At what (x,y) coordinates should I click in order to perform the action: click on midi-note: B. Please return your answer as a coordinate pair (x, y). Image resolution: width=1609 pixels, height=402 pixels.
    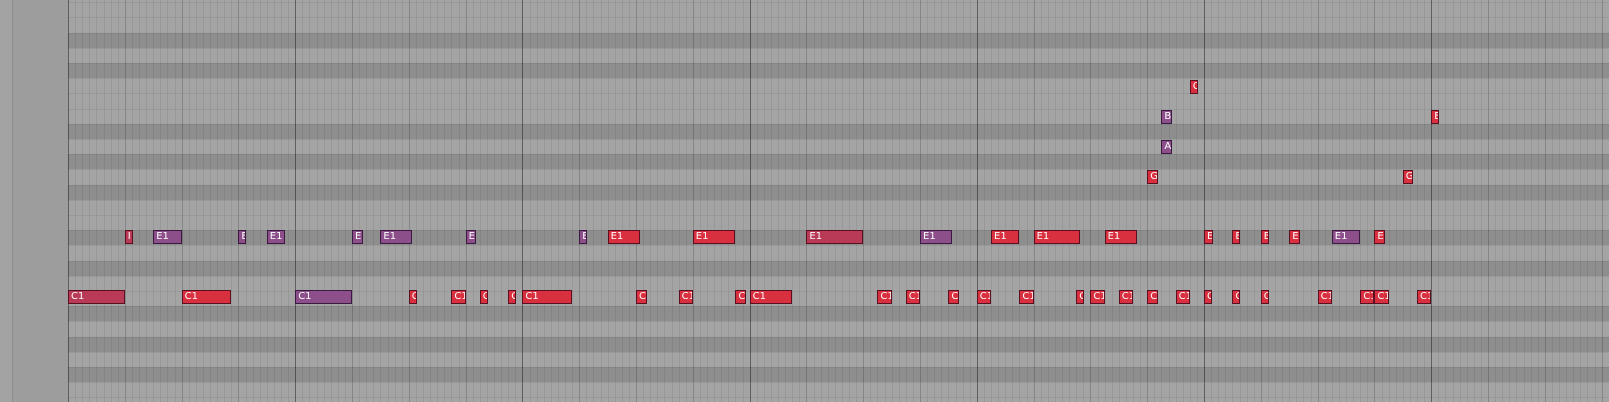
    Looking at the image, I should click on (1167, 117).